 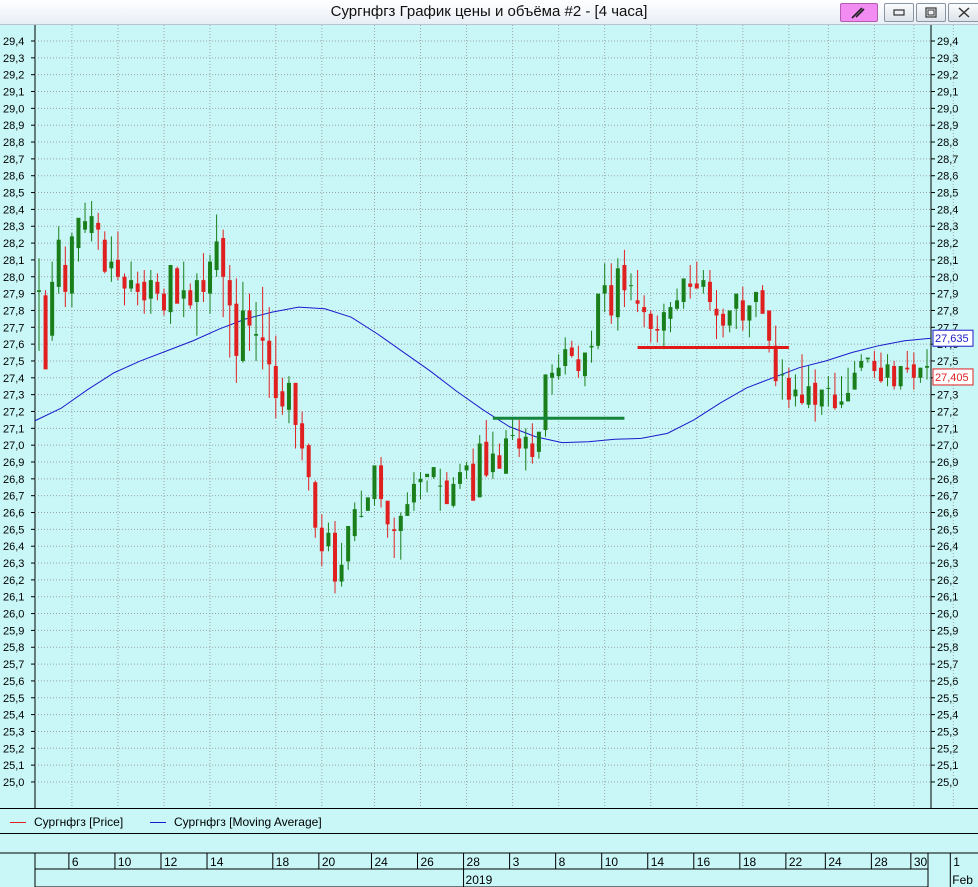 What do you see at coordinates (947, 732) in the screenshot?
I see `y-tick-label-right: 25,3` at bounding box center [947, 732].